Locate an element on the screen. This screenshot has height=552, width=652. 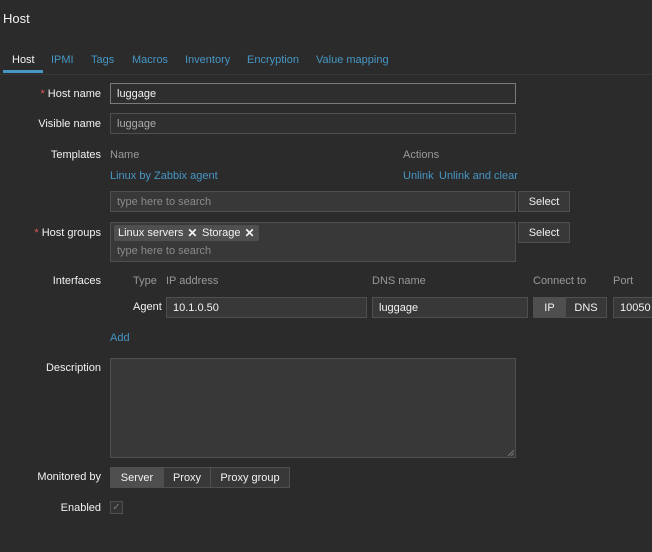
host-groups-search-placeholder: type here to search is located at coordinates (164, 251).